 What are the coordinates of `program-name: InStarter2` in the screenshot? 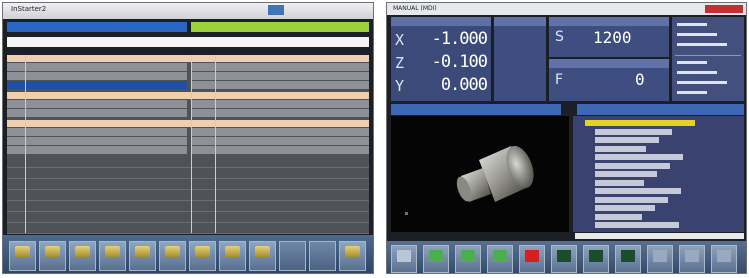 It's located at (29, 9).